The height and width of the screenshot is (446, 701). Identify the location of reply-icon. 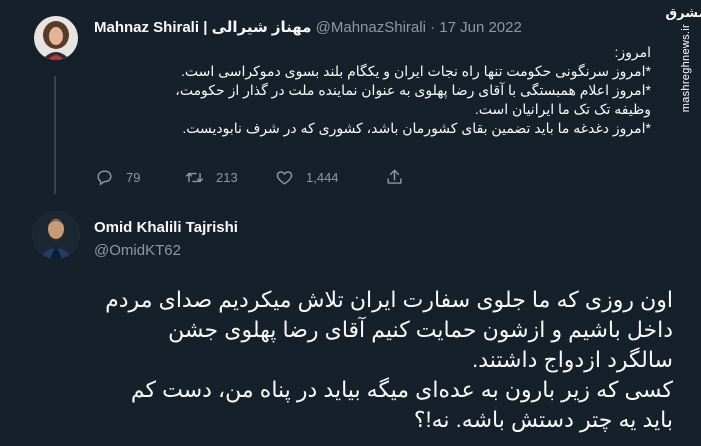
(104, 177).